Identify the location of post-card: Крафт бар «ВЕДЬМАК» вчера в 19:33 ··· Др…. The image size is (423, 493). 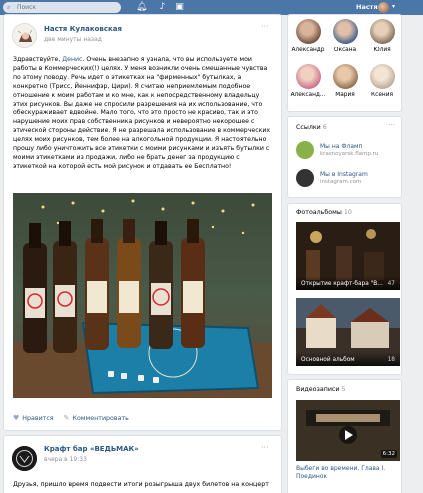
(142, 464).